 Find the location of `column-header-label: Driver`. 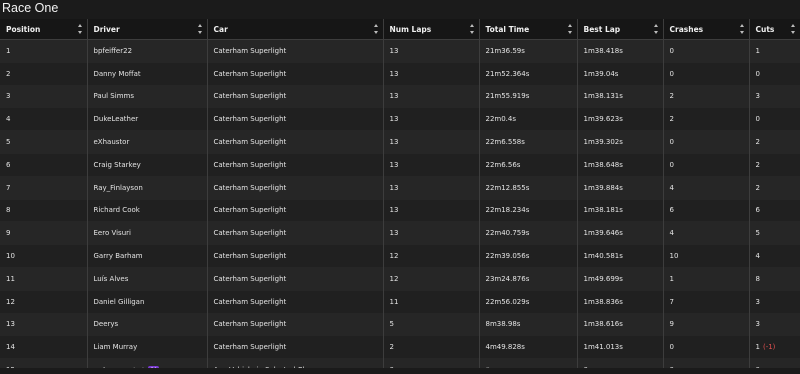

column-header-label: Driver is located at coordinates (106, 29).